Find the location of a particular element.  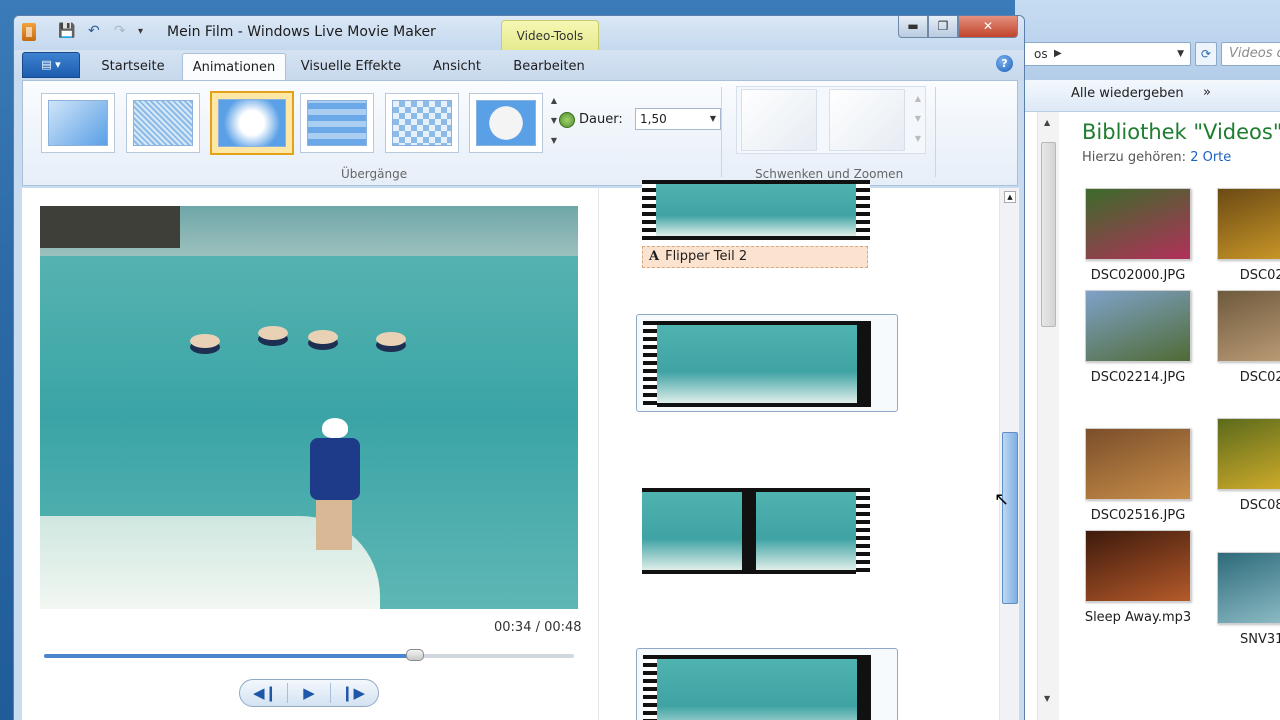

previous-frame-icon: ◀❙ is located at coordinates (265, 693).